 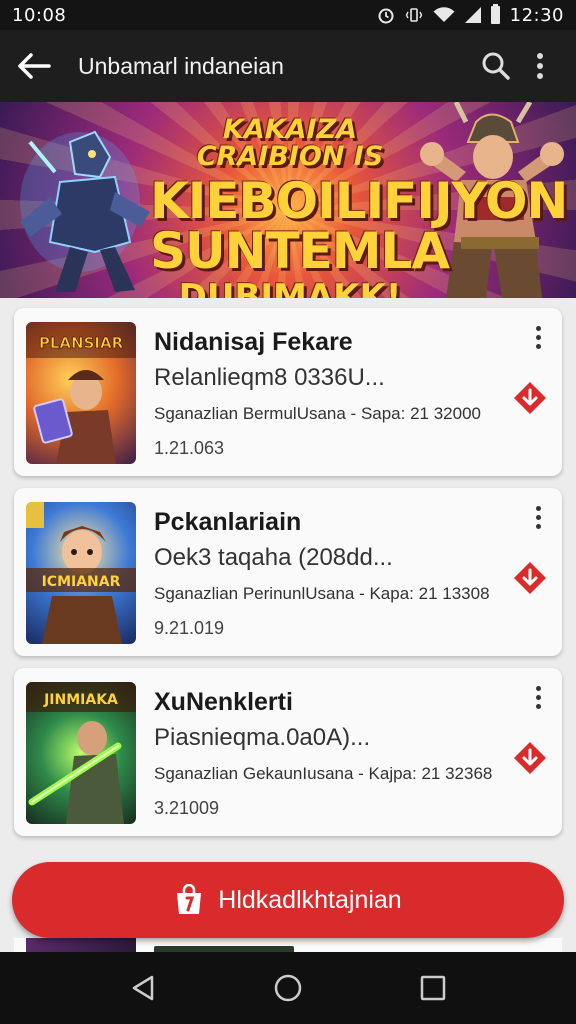 I want to click on square-recents-icon, so click(x=433, y=988).